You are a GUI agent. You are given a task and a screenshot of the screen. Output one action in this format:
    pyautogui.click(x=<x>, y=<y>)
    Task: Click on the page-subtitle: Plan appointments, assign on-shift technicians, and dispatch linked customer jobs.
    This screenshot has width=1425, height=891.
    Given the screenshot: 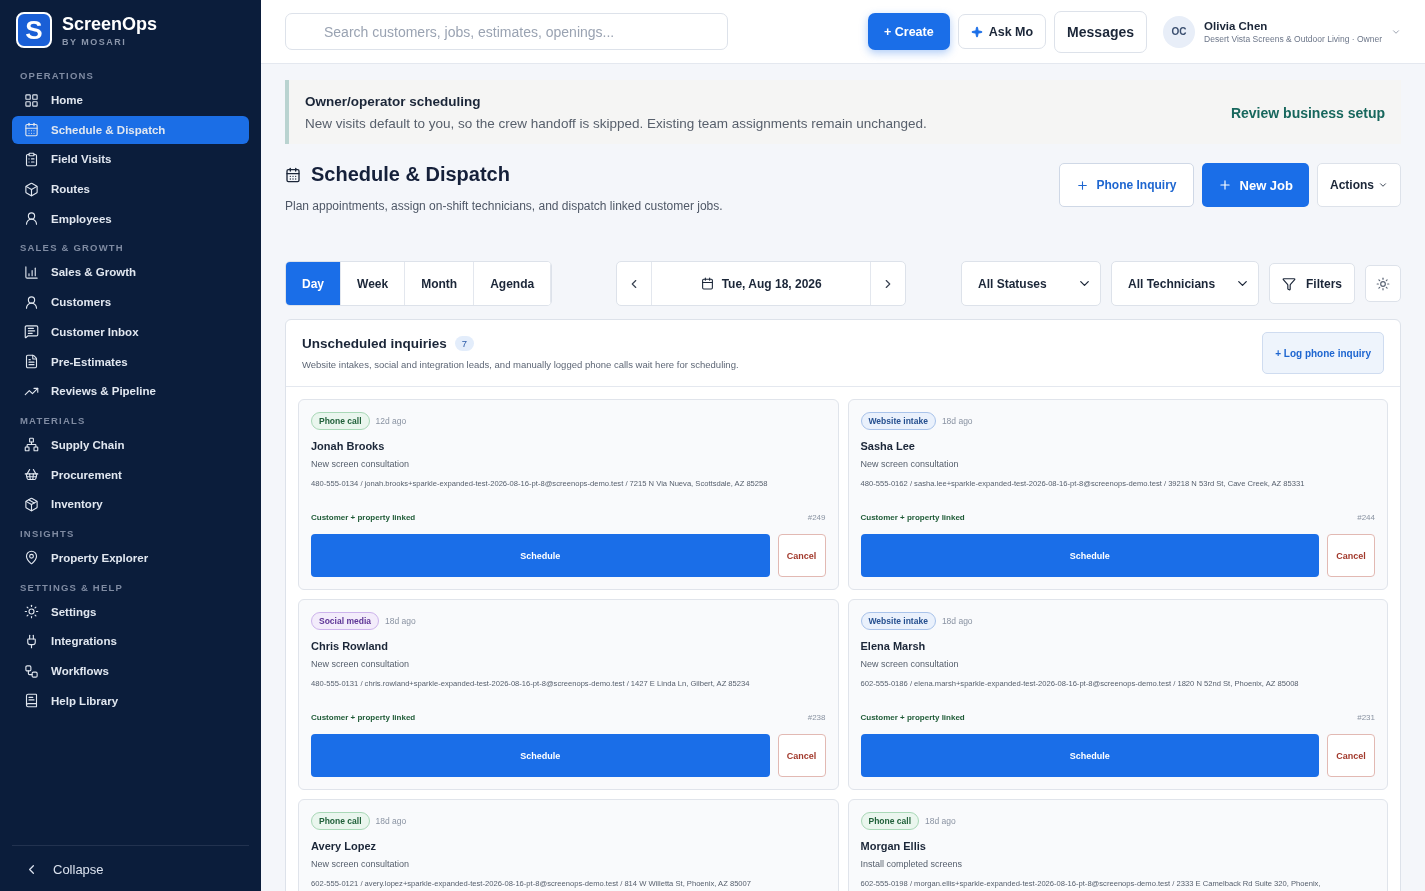 What is the action you would take?
    pyautogui.click(x=504, y=206)
    